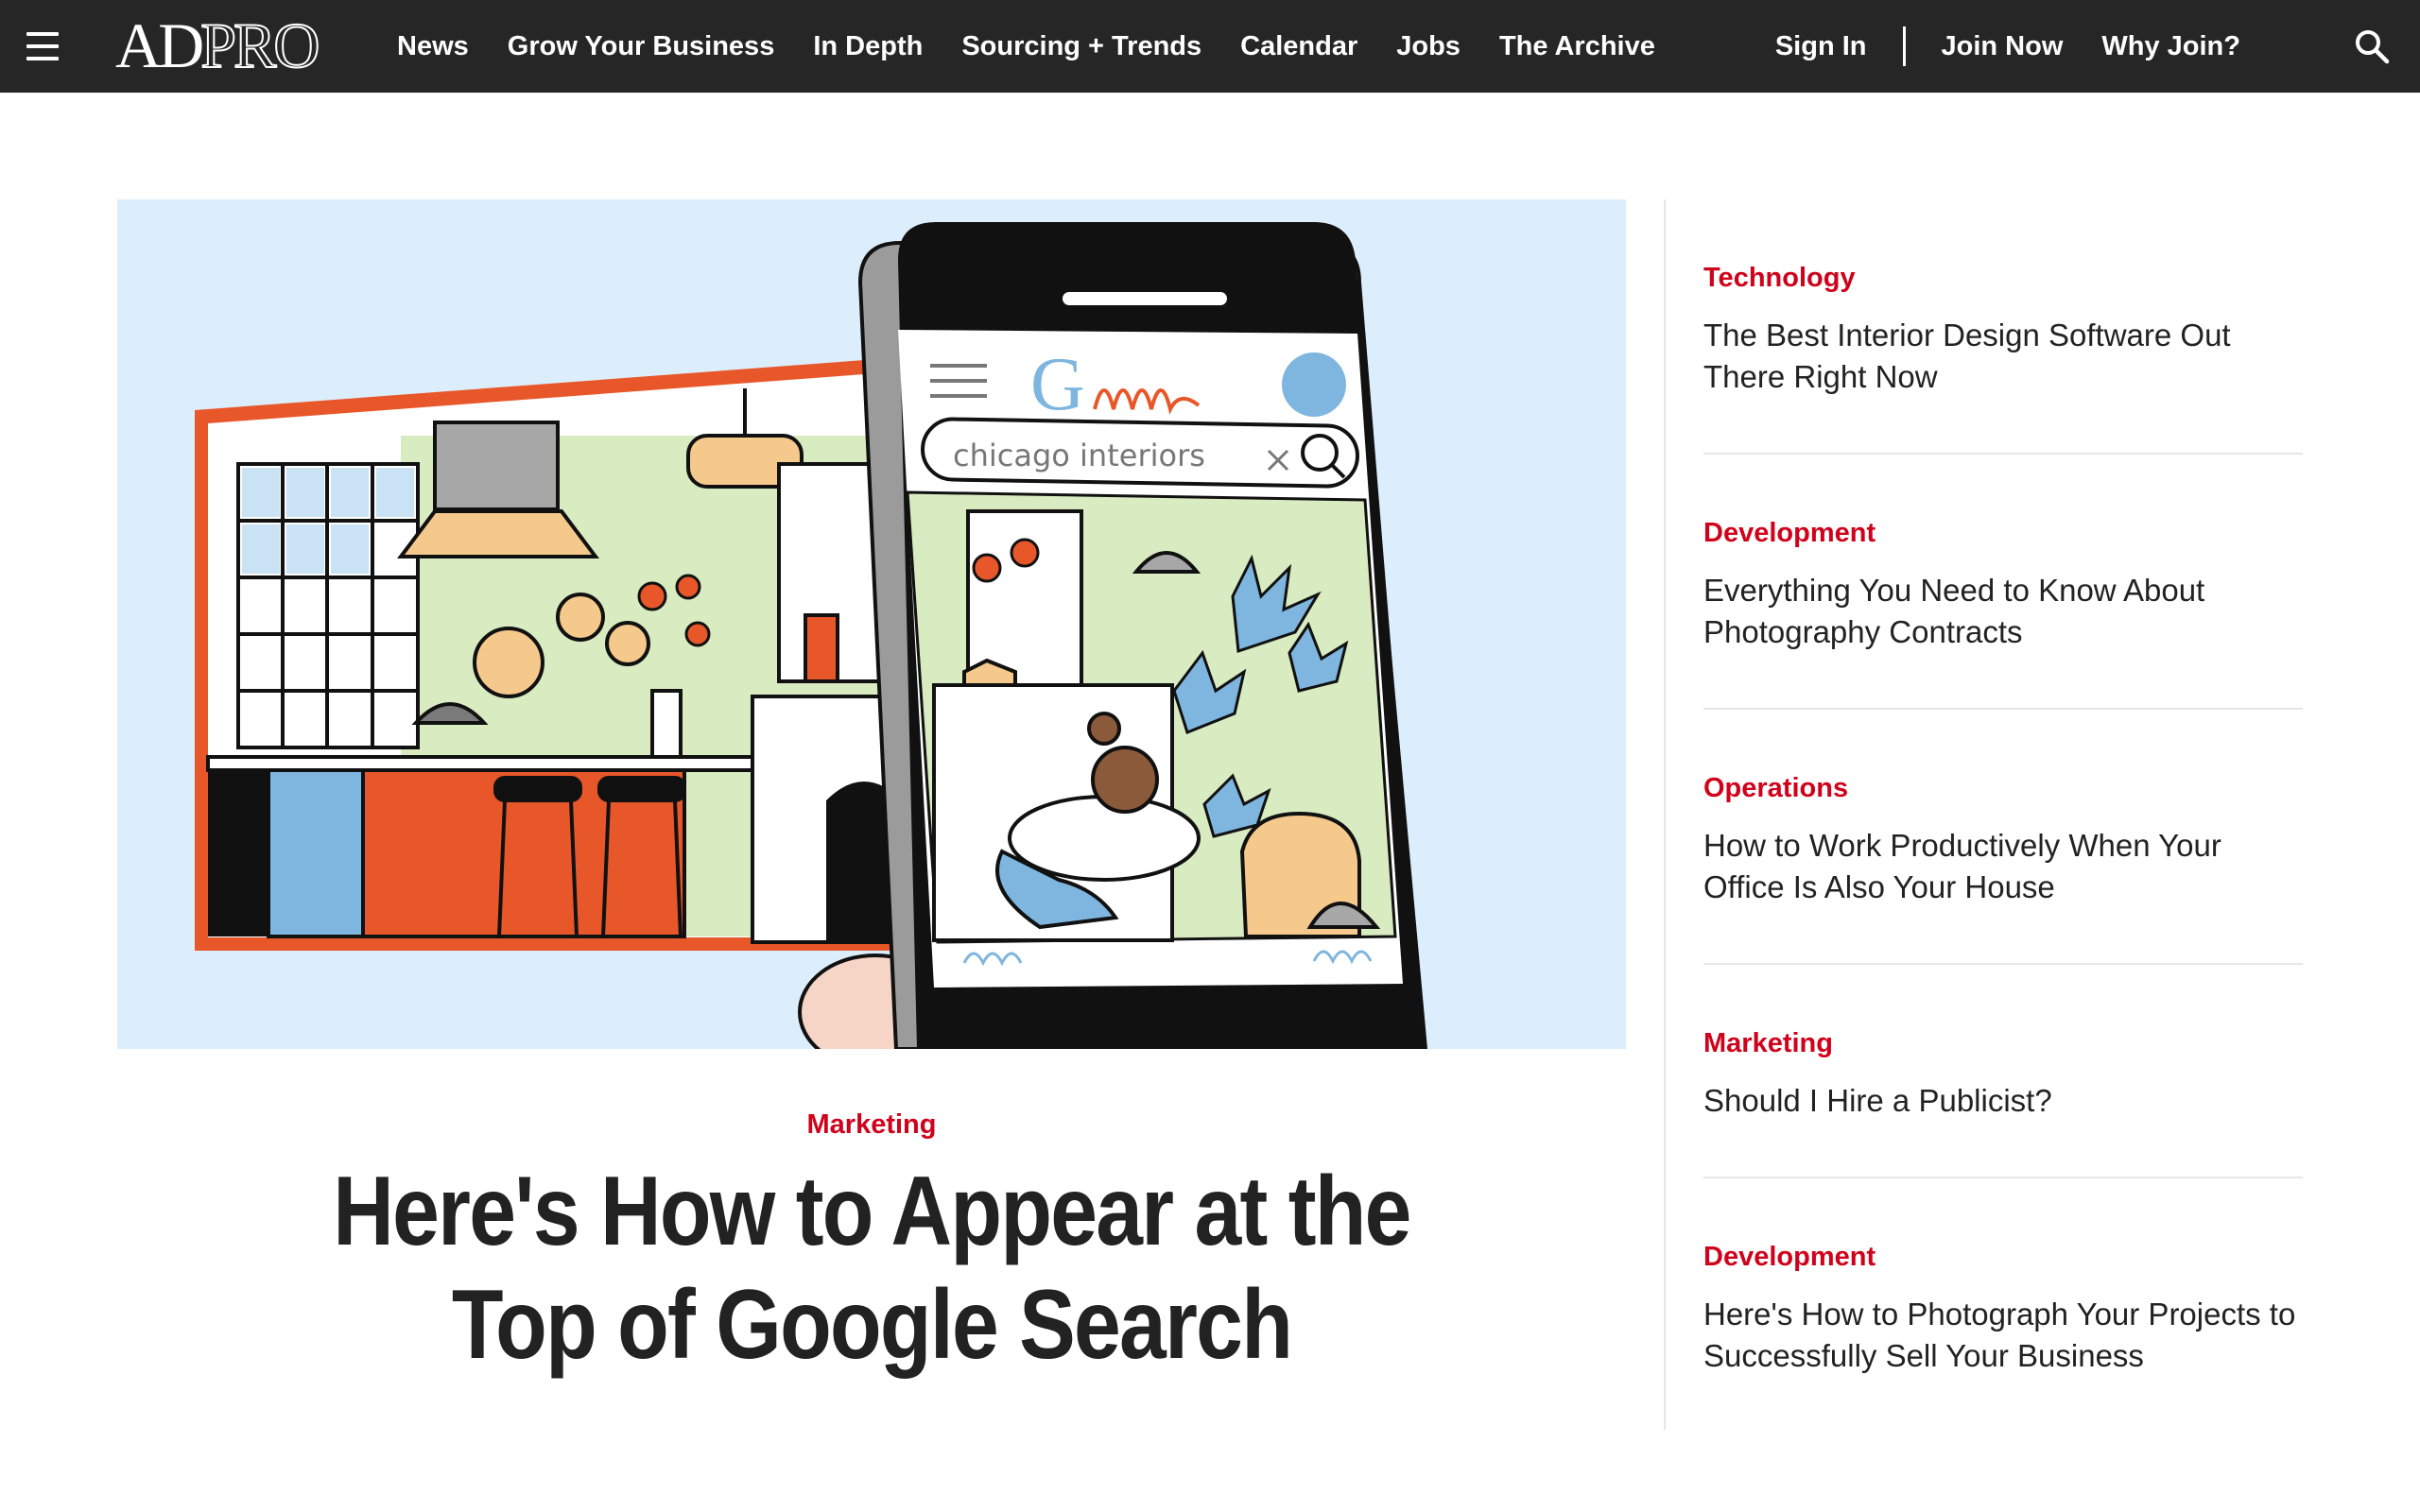  What do you see at coordinates (1057, 384) in the screenshot?
I see `svg-text: G` at bounding box center [1057, 384].